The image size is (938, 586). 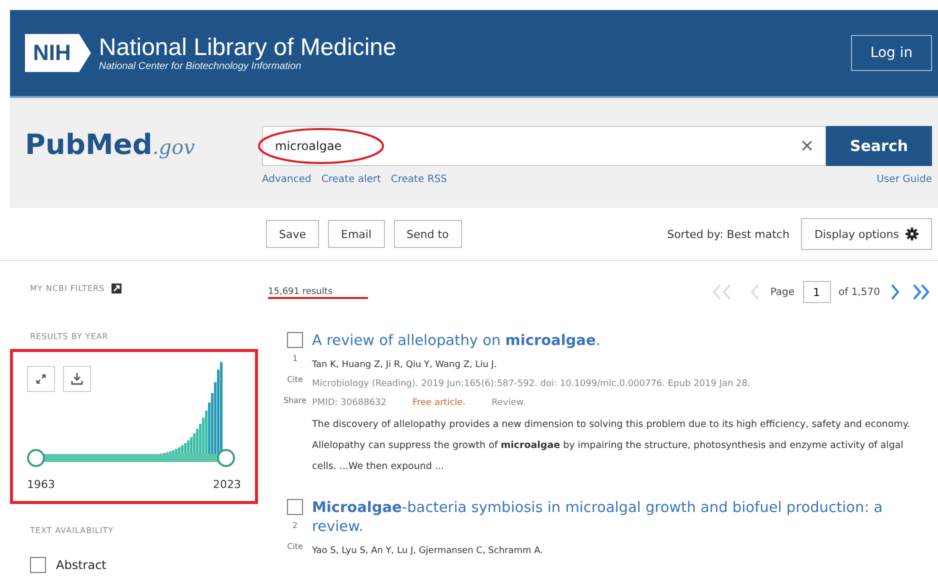 What do you see at coordinates (351, 179) in the screenshot?
I see `search-link: Create alert` at bounding box center [351, 179].